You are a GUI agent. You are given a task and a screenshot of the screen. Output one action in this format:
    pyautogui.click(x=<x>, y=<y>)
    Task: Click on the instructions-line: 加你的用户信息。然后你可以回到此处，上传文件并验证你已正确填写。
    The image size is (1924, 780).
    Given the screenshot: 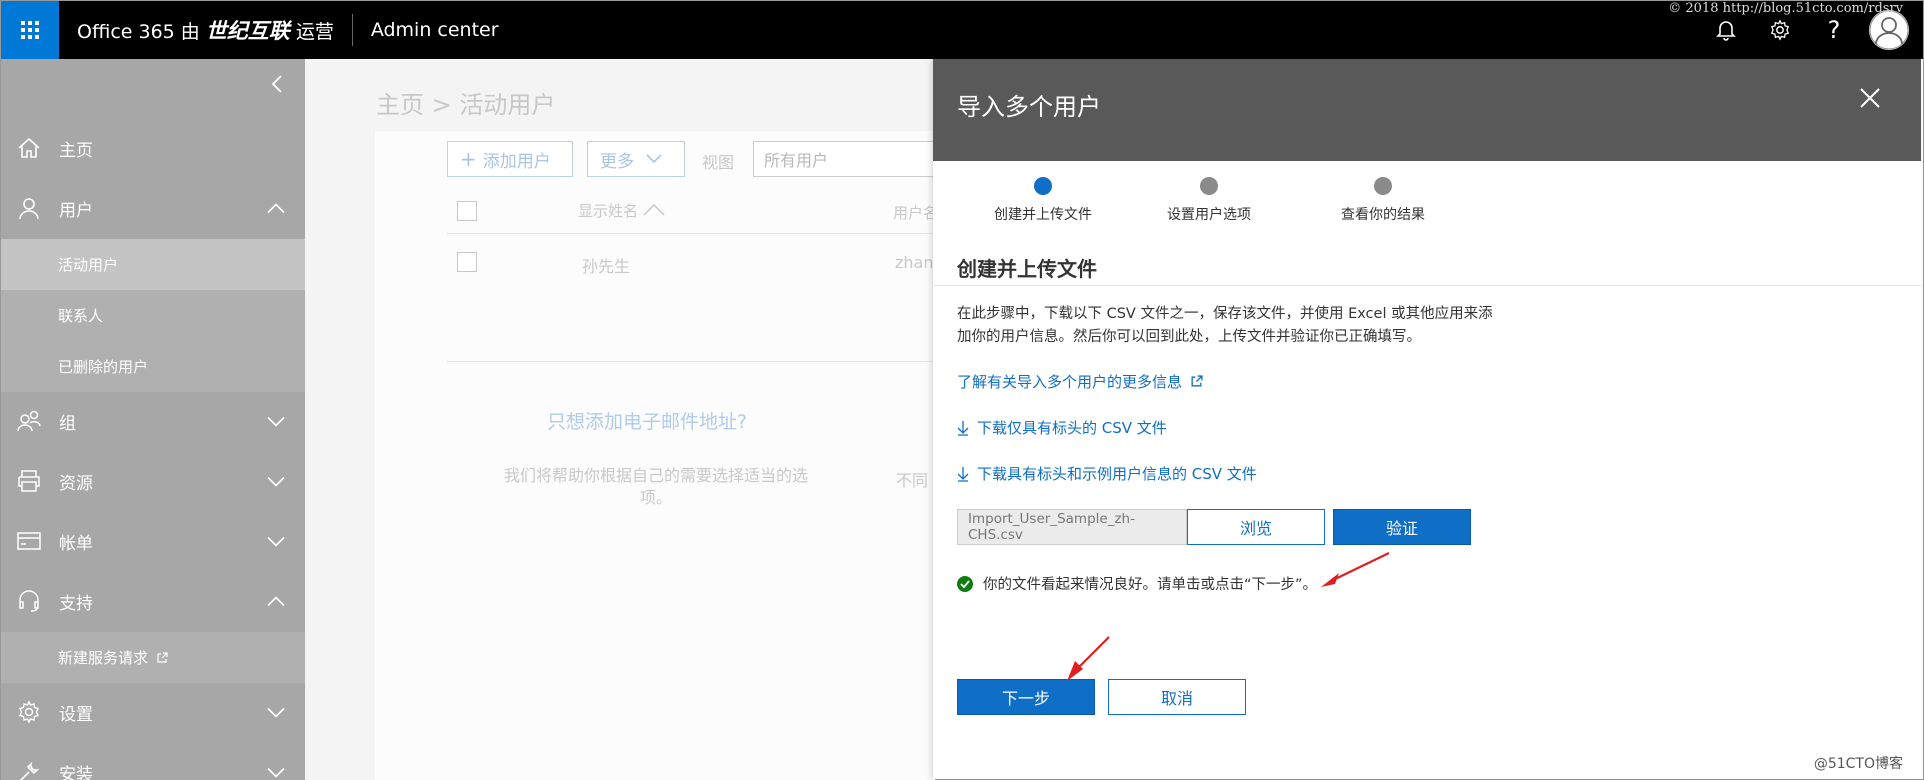 What is the action you would take?
    pyautogui.click(x=1189, y=337)
    